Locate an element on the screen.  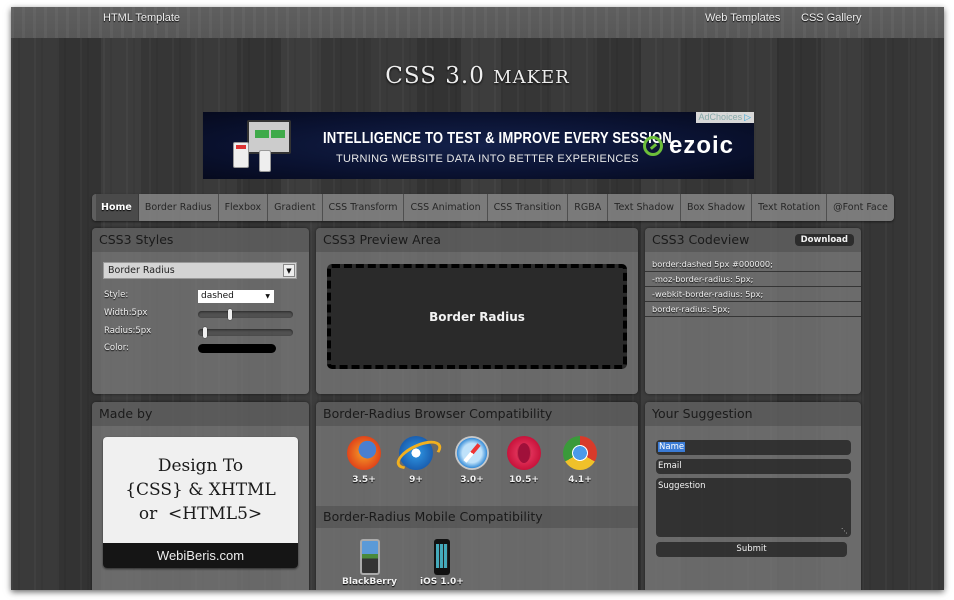
browser-version: 4.1+ is located at coordinates (580, 480).